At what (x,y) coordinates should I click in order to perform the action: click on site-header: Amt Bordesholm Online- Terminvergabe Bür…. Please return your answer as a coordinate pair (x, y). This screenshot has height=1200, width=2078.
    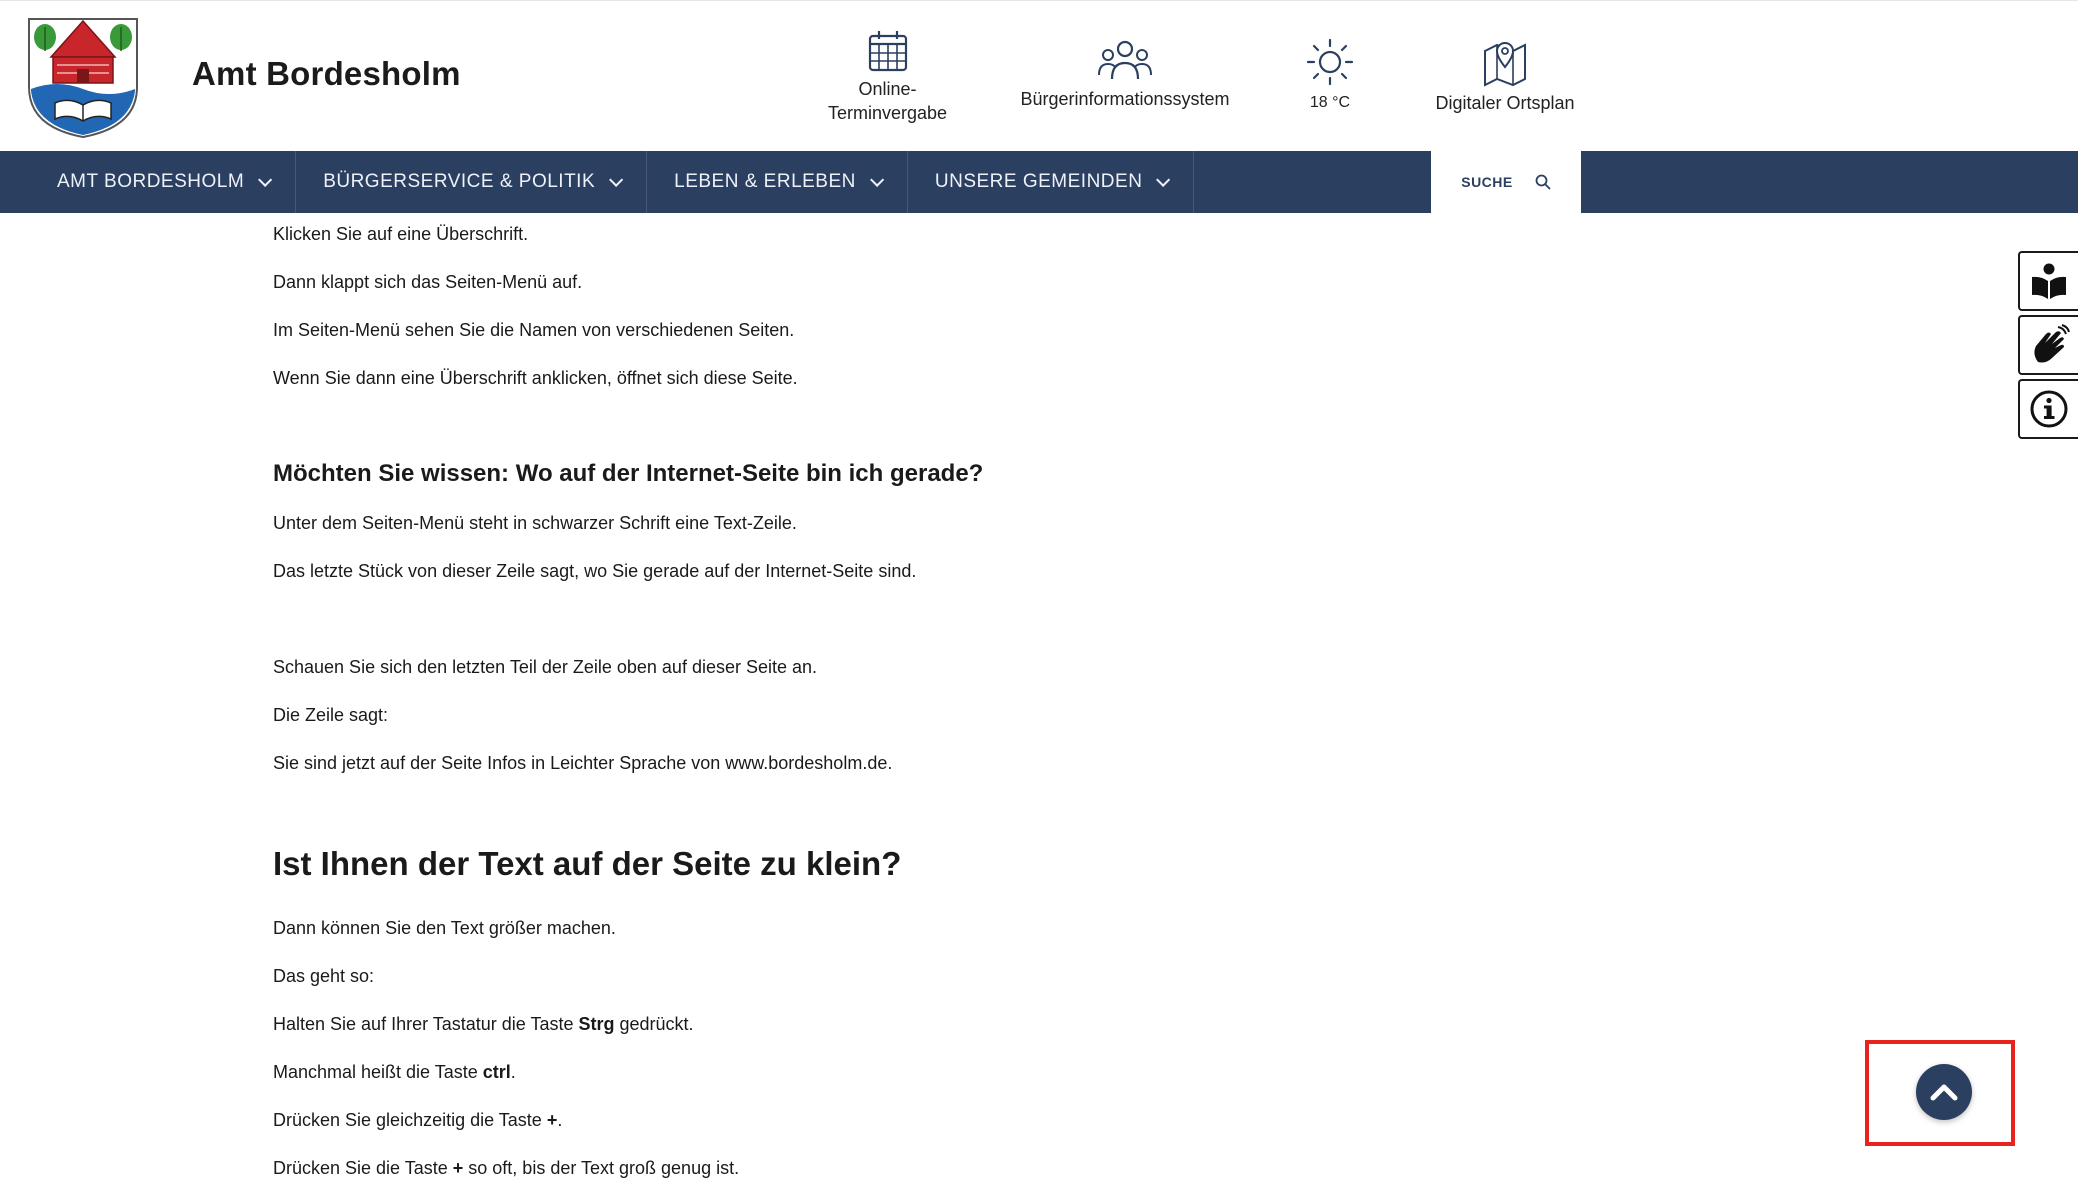
    Looking at the image, I should click on (1039, 75).